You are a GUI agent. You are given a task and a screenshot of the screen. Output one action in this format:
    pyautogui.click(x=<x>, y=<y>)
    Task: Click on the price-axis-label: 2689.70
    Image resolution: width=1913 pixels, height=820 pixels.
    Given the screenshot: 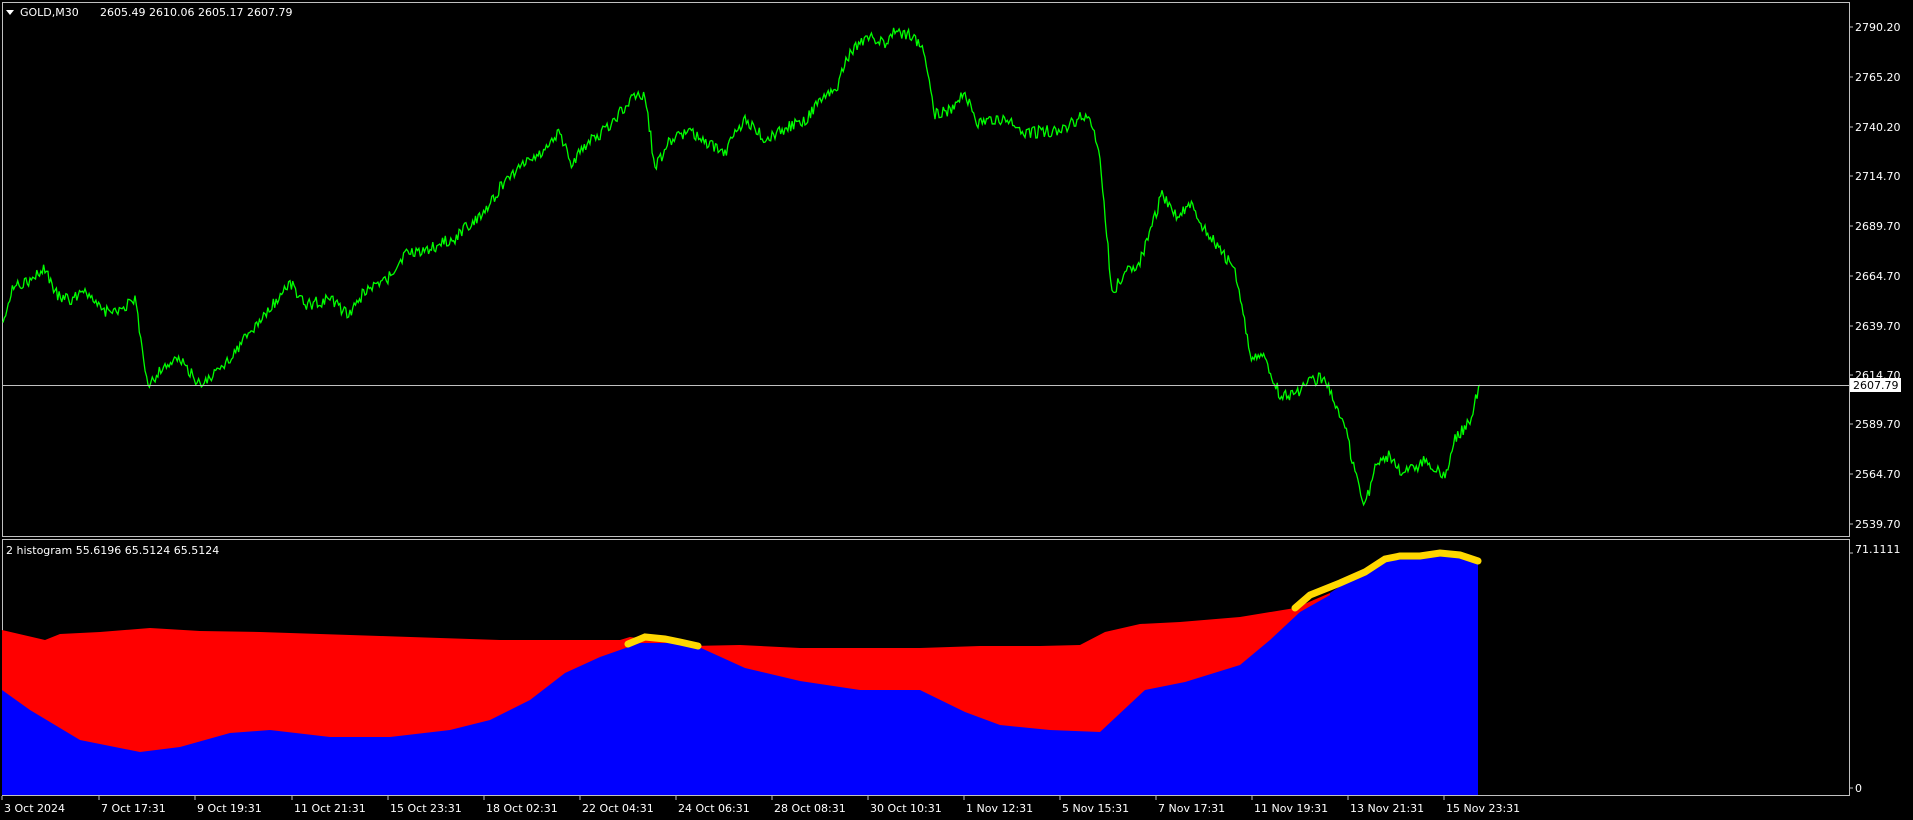 What is the action you would take?
    pyautogui.click(x=1878, y=226)
    